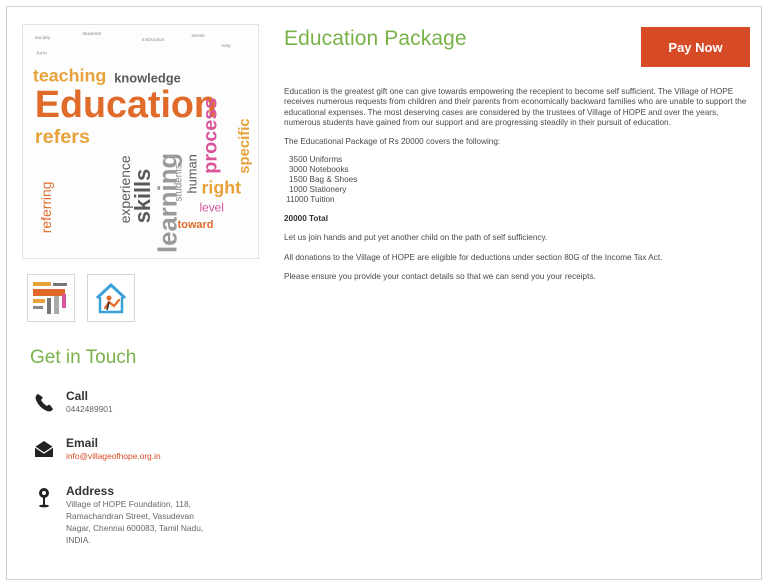  Describe the element at coordinates (153, 40) in the screenshot. I see `svg-text: instruction` at that location.